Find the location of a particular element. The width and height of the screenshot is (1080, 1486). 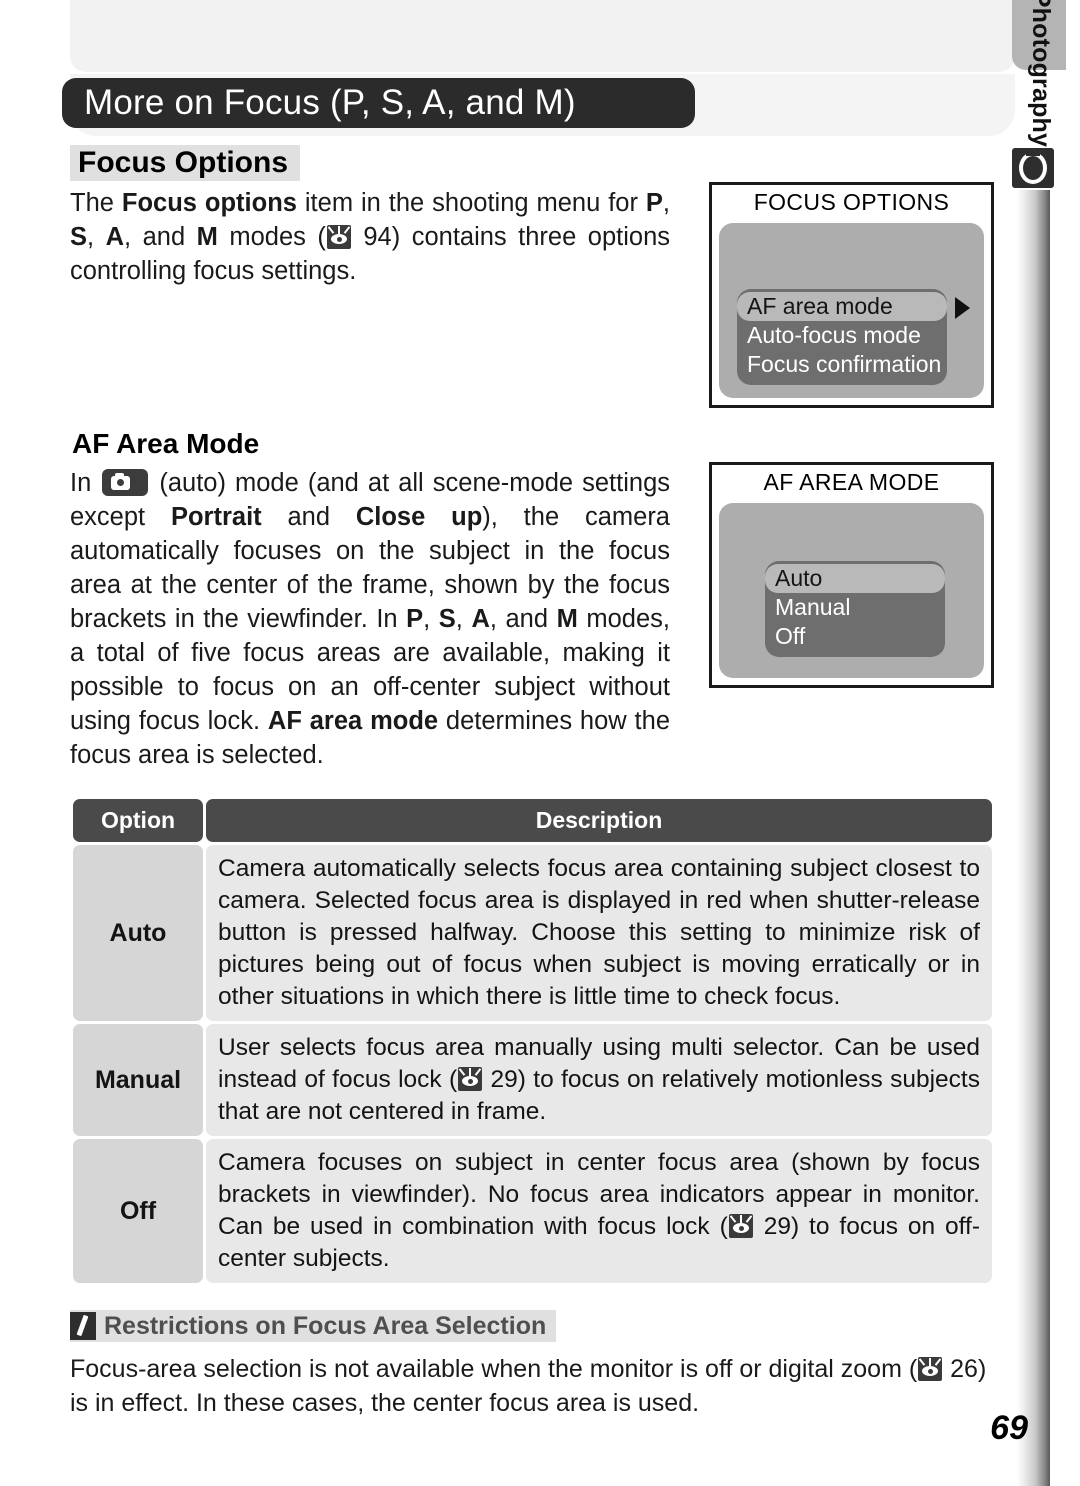

page-number: 69 is located at coordinates (1009, 1428).